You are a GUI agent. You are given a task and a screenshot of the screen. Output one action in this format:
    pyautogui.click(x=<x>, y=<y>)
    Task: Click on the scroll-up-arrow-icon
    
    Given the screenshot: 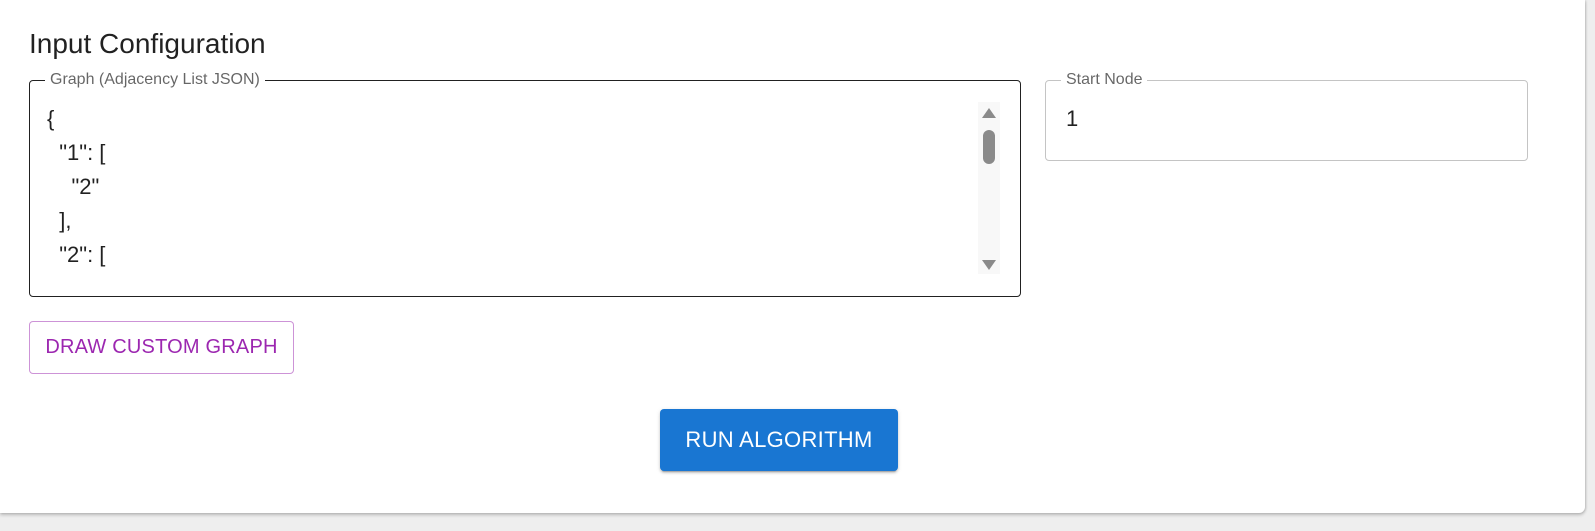 What is the action you would take?
    pyautogui.click(x=989, y=113)
    